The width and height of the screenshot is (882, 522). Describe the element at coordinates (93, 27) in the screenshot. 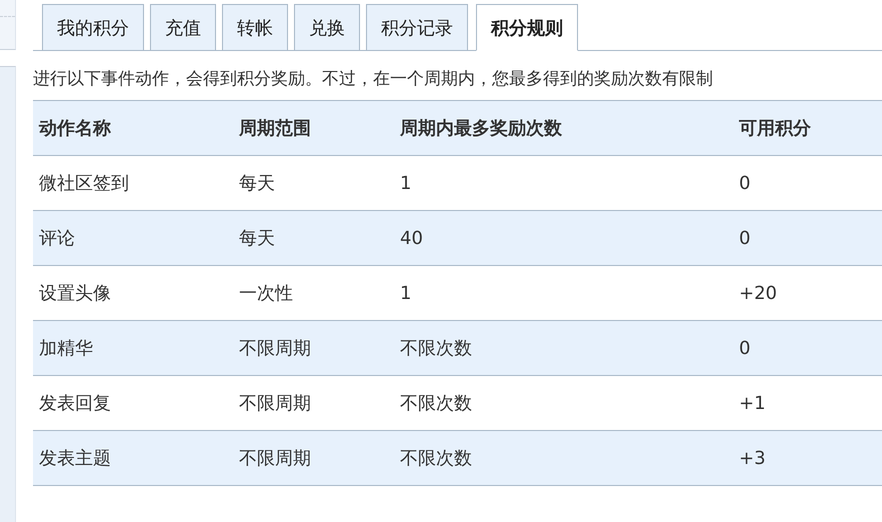

I see `tab: 我的积分` at that location.